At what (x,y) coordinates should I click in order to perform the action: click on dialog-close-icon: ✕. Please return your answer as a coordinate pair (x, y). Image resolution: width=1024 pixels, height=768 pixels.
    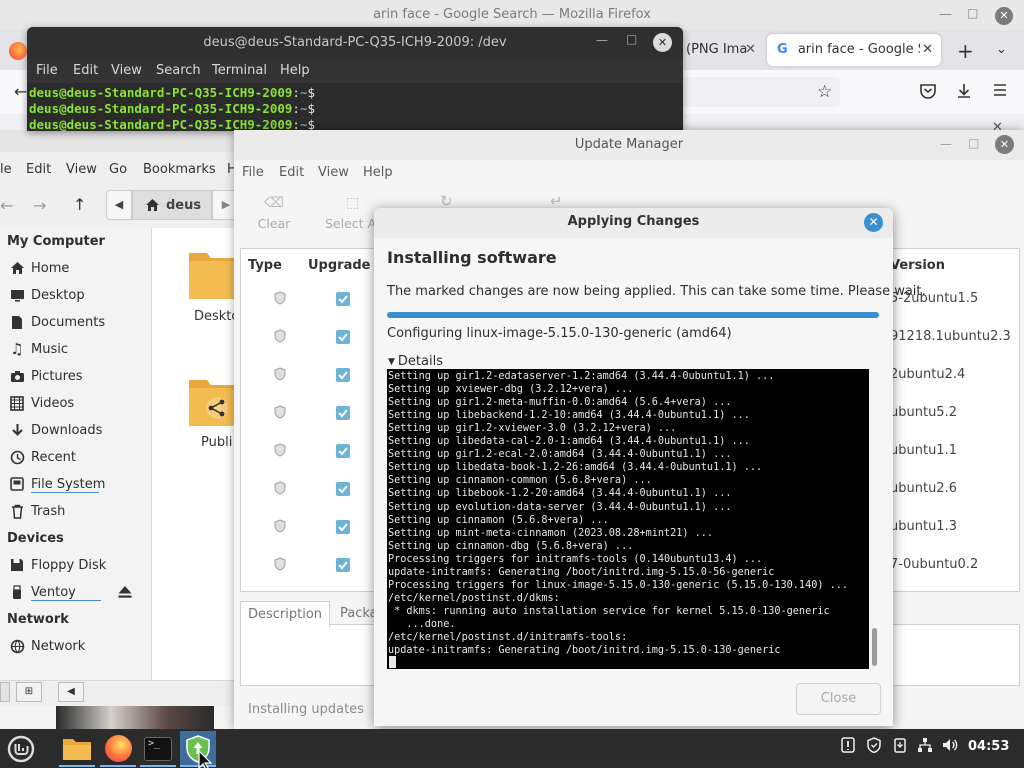
    Looking at the image, I should click on (873, 222).